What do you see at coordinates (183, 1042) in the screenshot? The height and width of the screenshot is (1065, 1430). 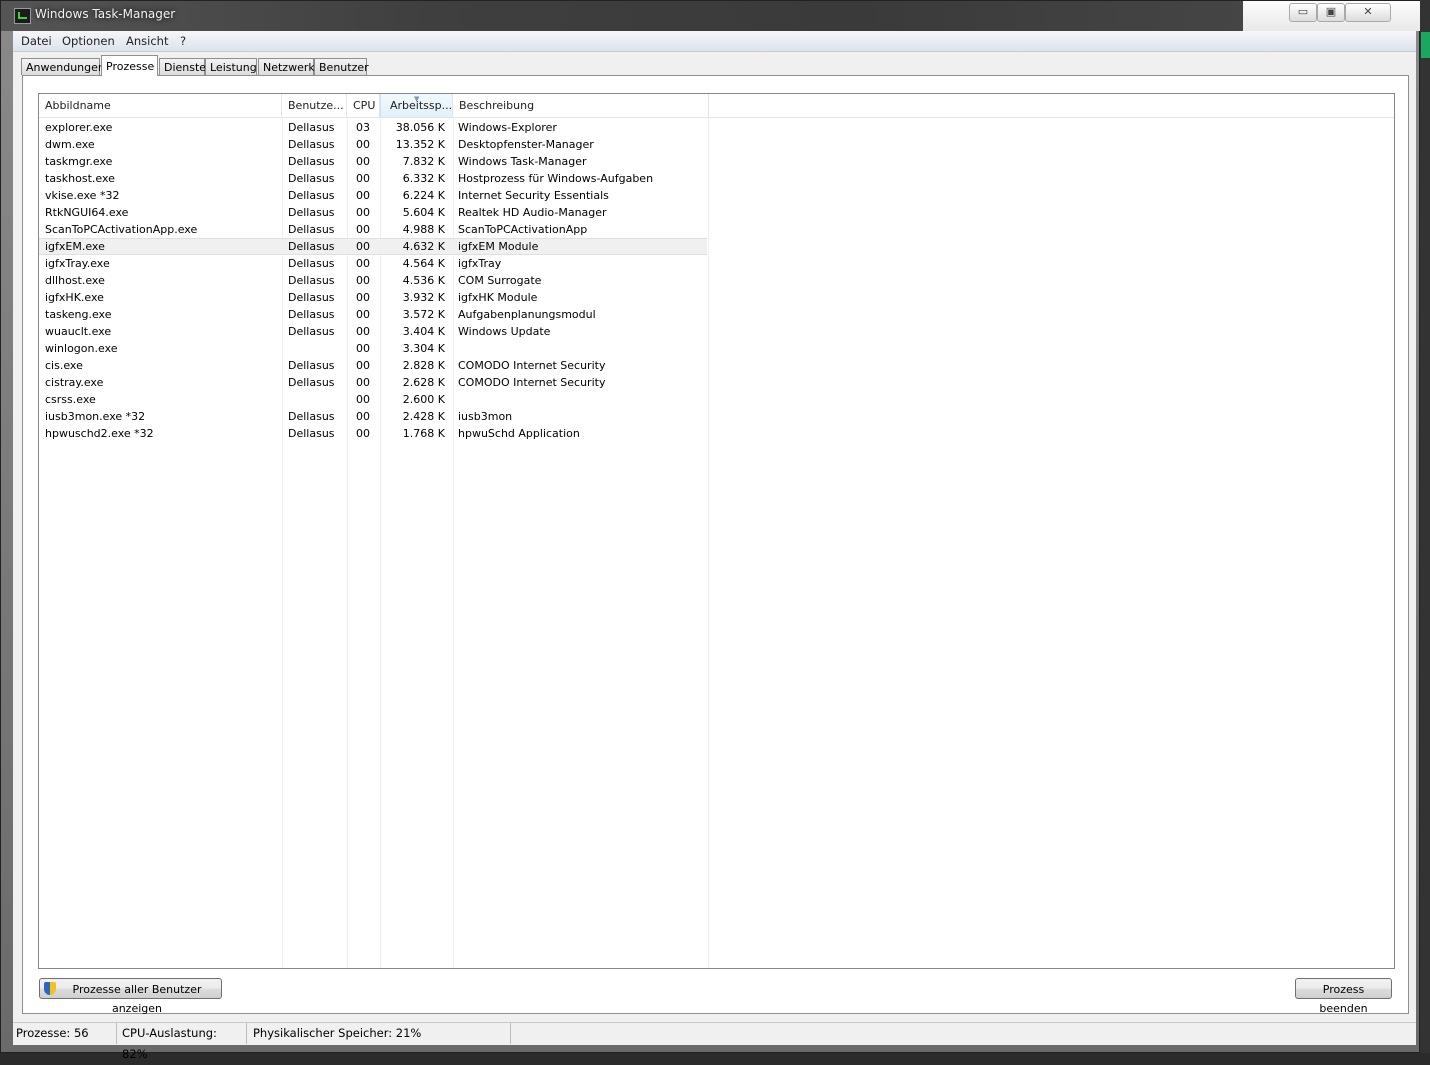 I see `status-cpu-usage: CPU-Auslastung: 82%` at bounding box center [183, 1042].